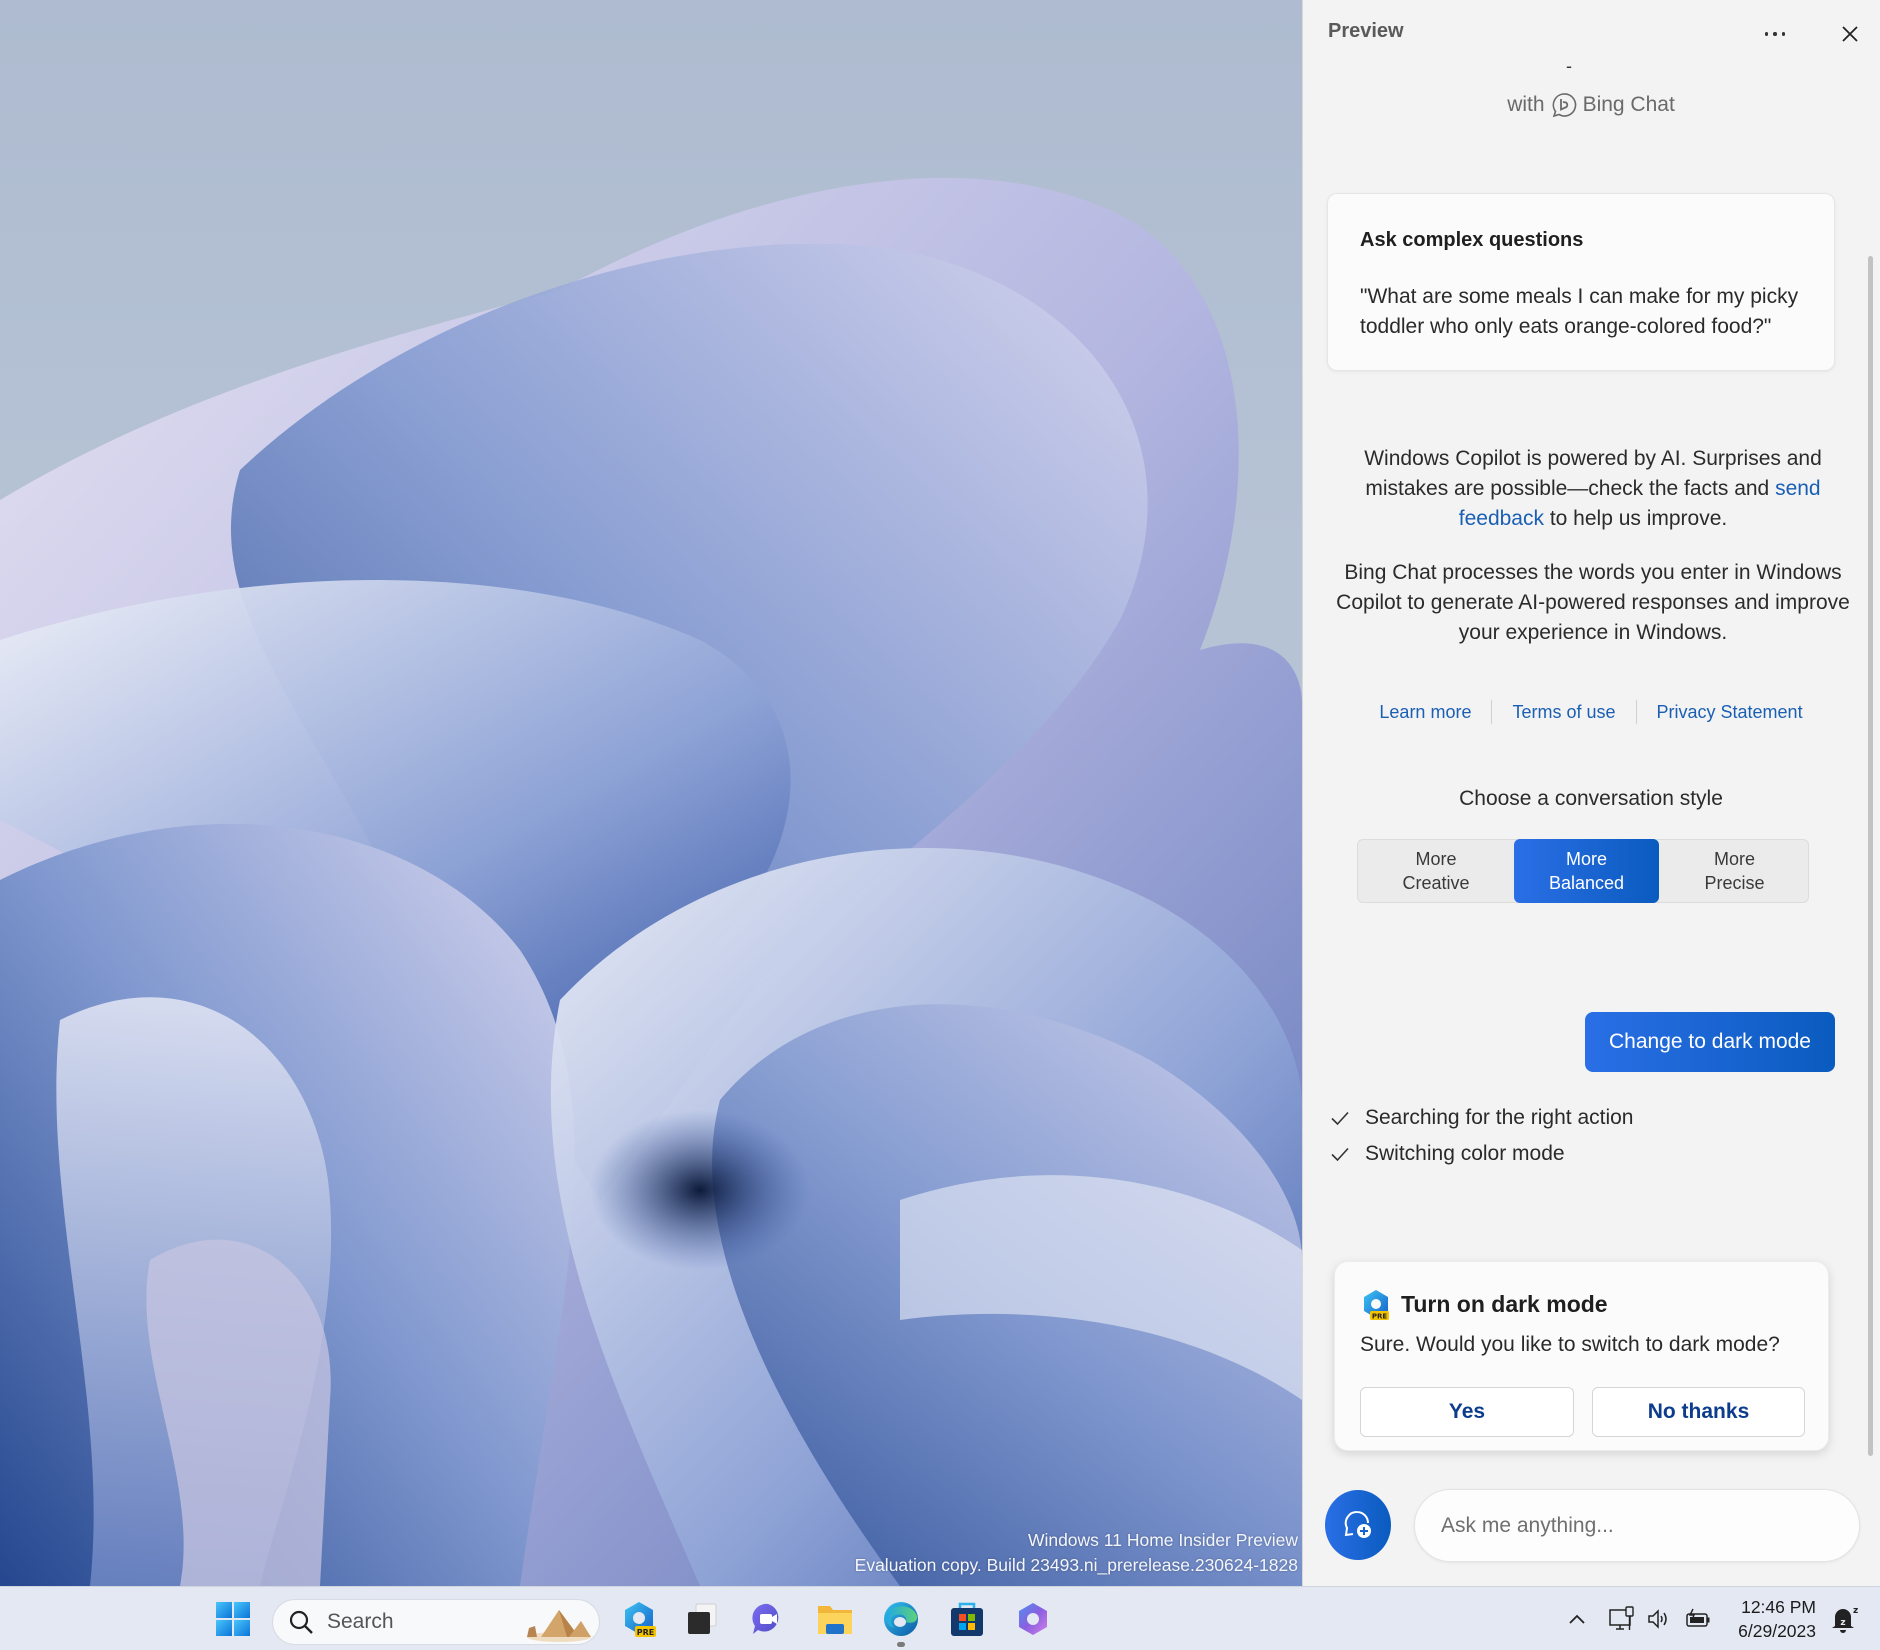 The image size is (1880, 1650). I want to click on edge-icon, so click(901, 1619).